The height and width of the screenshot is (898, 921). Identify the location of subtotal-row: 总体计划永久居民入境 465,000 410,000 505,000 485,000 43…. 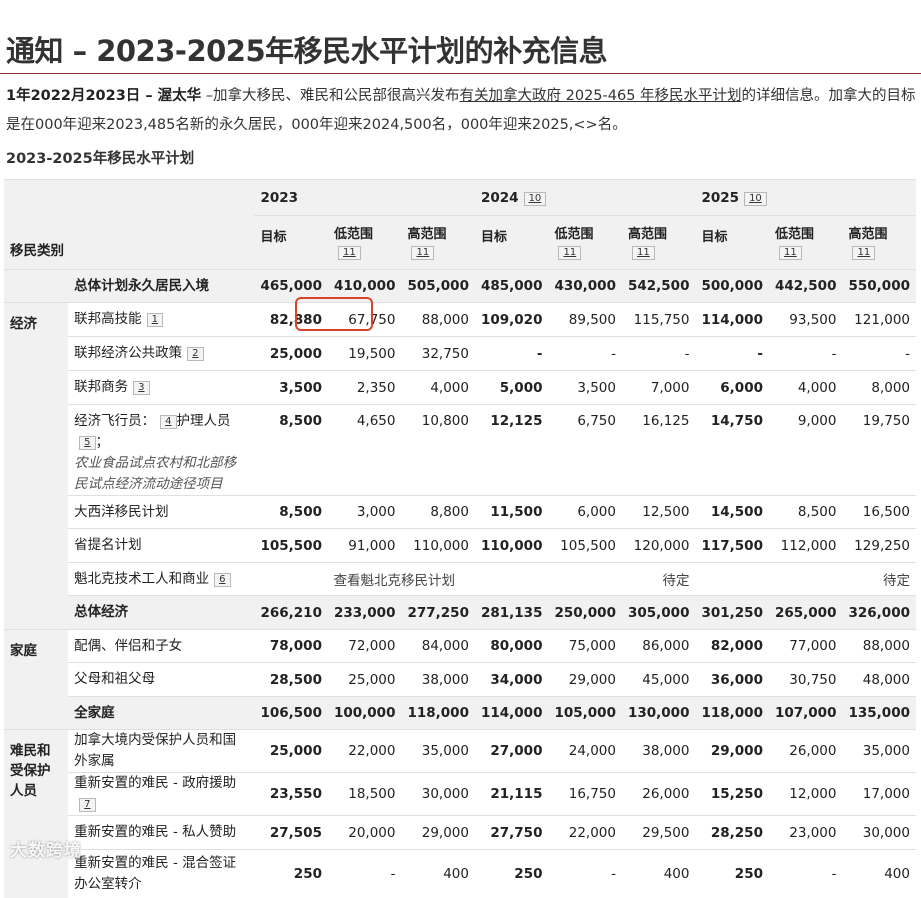
(460, 286).